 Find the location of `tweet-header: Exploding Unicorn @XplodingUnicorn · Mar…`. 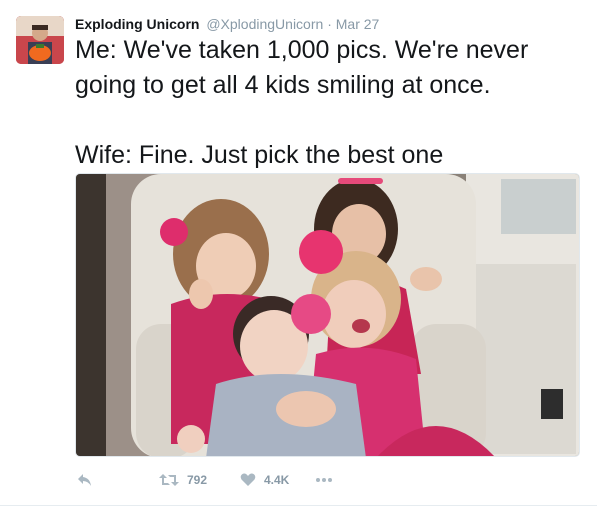

tweet-header: Exploding Unicorn @XplodingUnicorn · Mar… is located at coordinates (227, 24).